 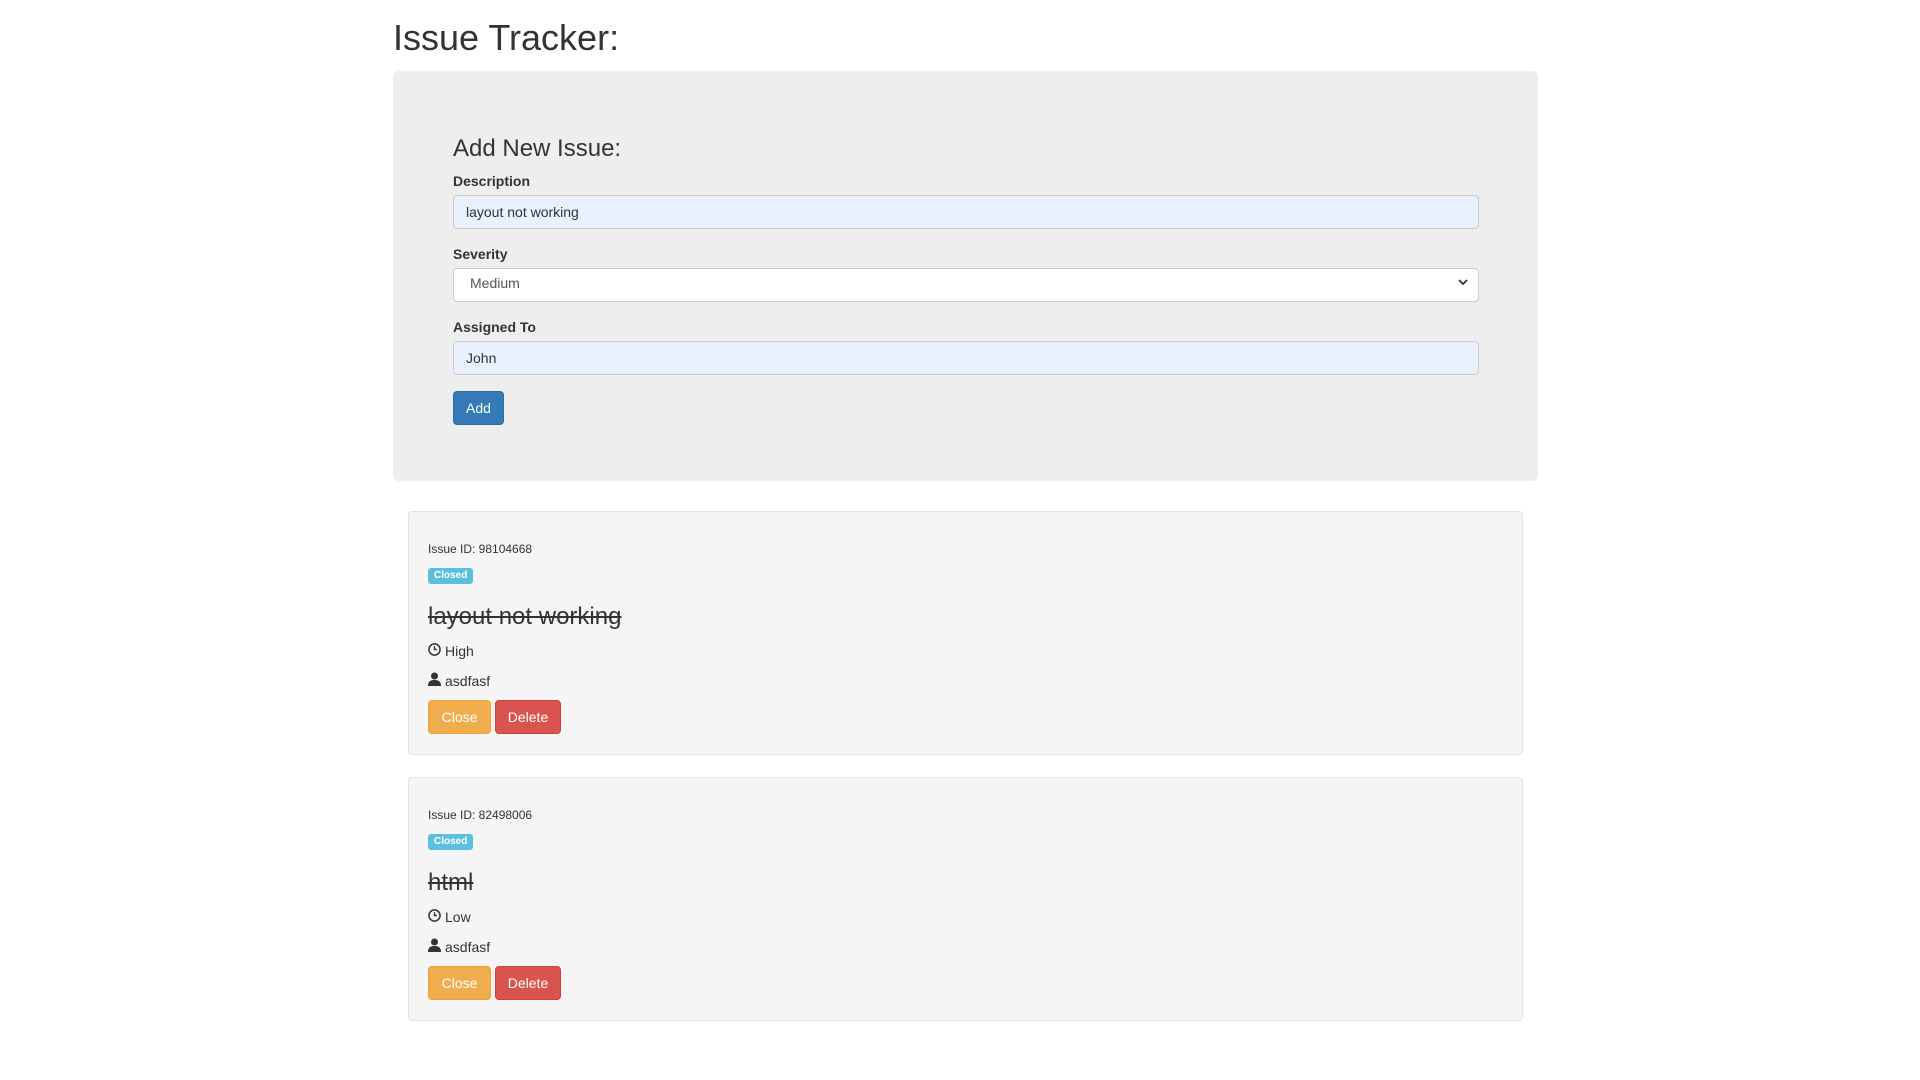 What do you see at coordinates (478, 408) in the screenshot?
I see `add-button: Add` at bounding box center [478, 408].